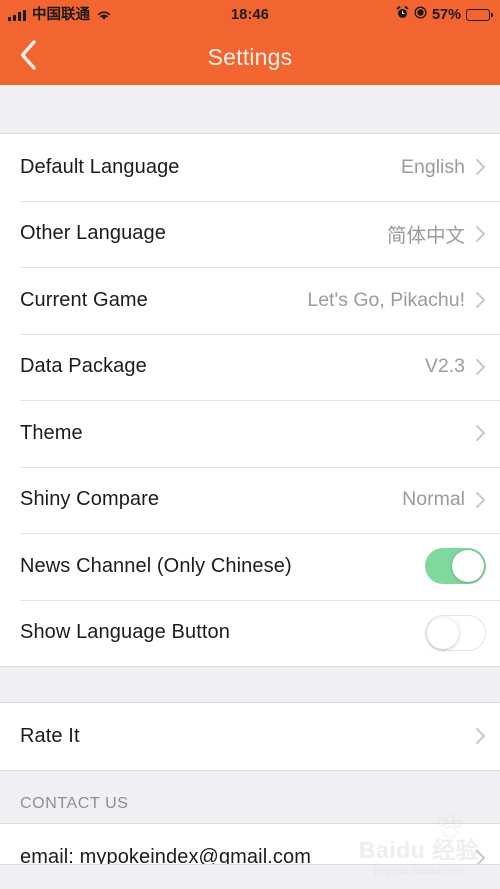 The height and width of the screenshot is (889, 500). I want to click on battery-icon, so click(479, 15).